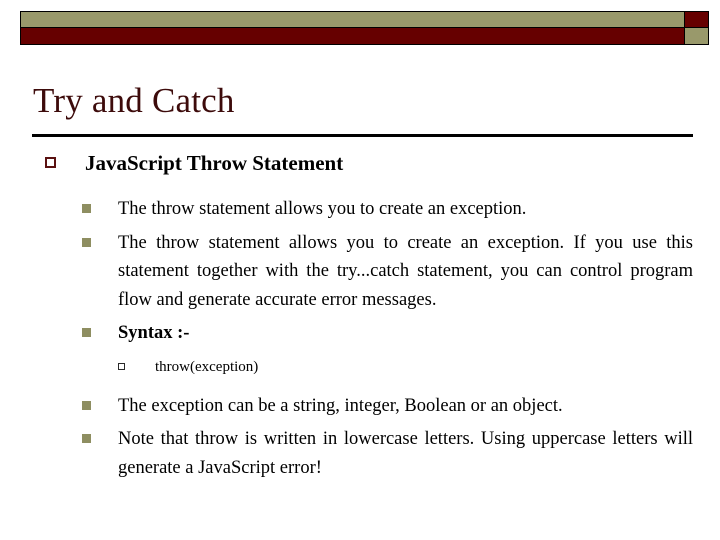 The width and height of the screenshot is (720, 540). I want to click on small-hollow-square-bullet-icon, so click(121, 366).